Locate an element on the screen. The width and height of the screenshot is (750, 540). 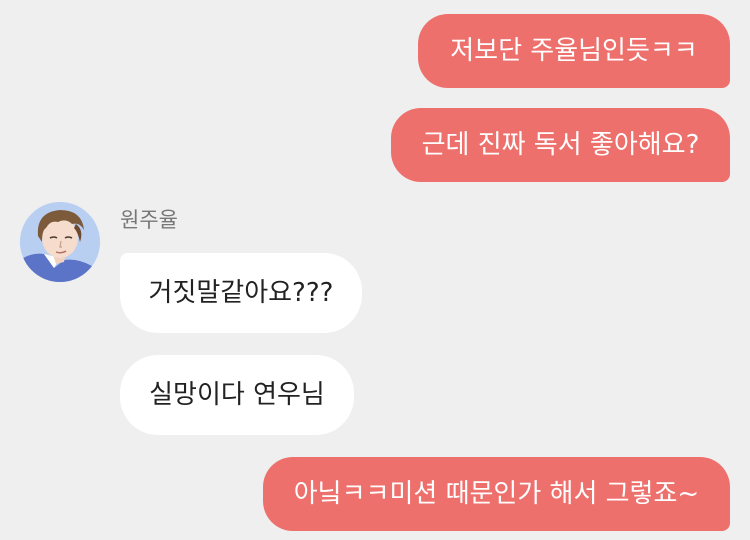
sent-message-bubble: 아닠ㅋㅋ미션 때문인가 해서 그렇죠~ is located at coordinates (496, 494).